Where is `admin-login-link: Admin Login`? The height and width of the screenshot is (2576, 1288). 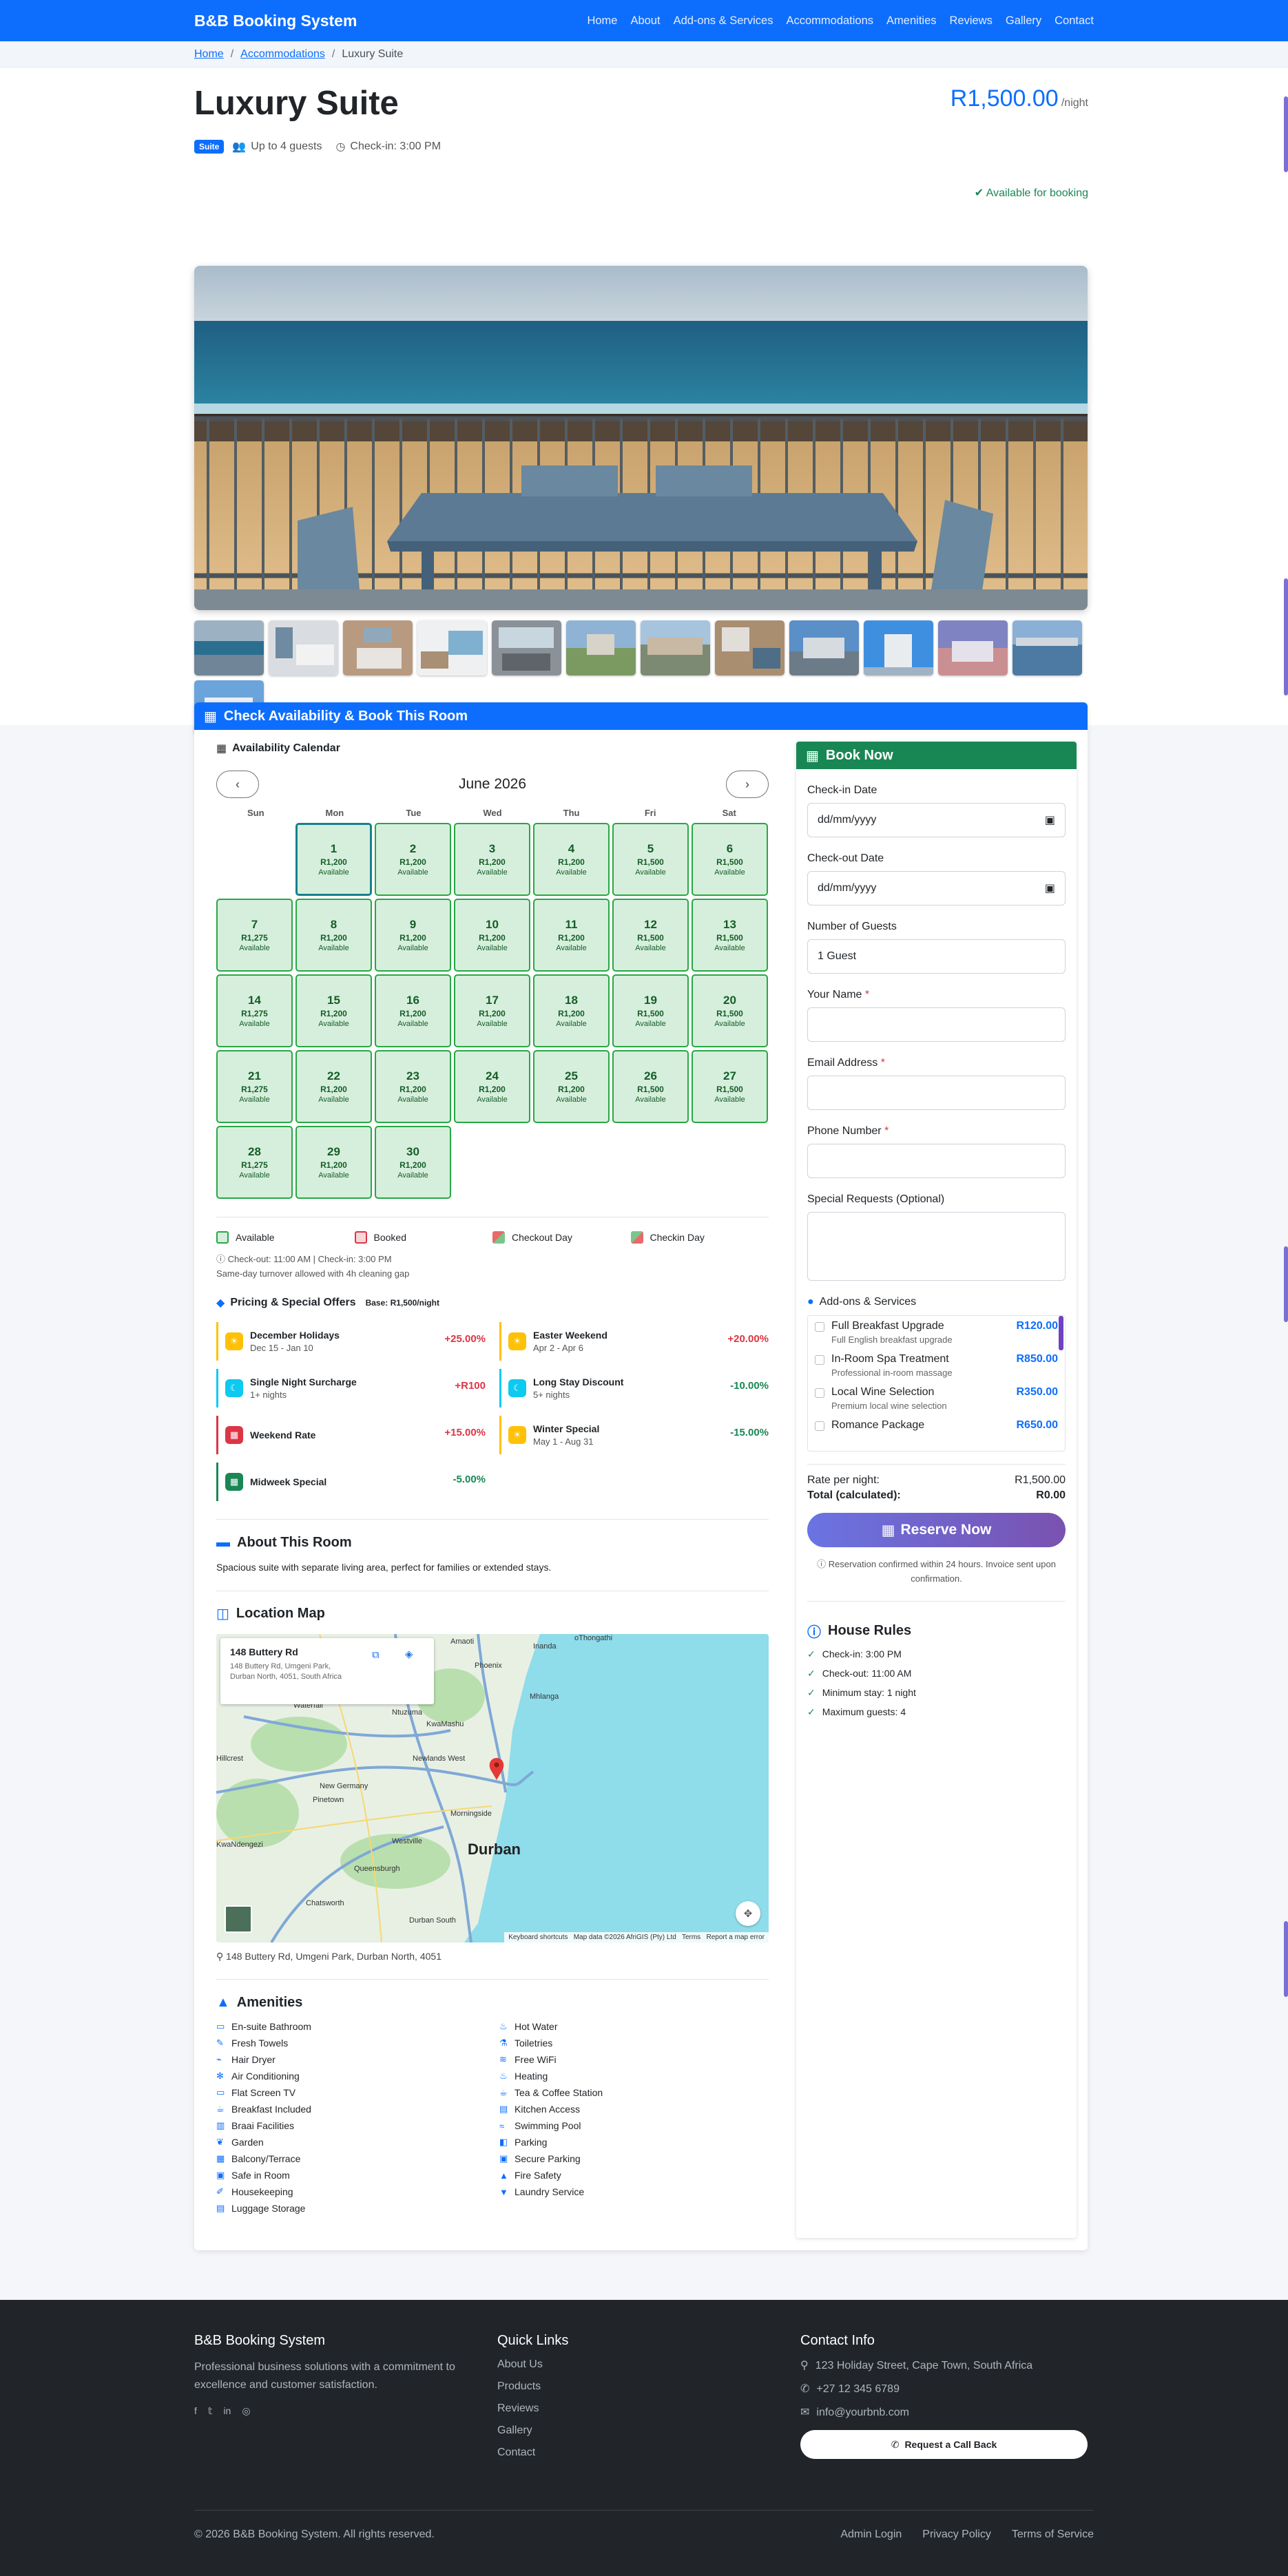
admin-login-link: Admin Login is located at coordinates (871, 2534).